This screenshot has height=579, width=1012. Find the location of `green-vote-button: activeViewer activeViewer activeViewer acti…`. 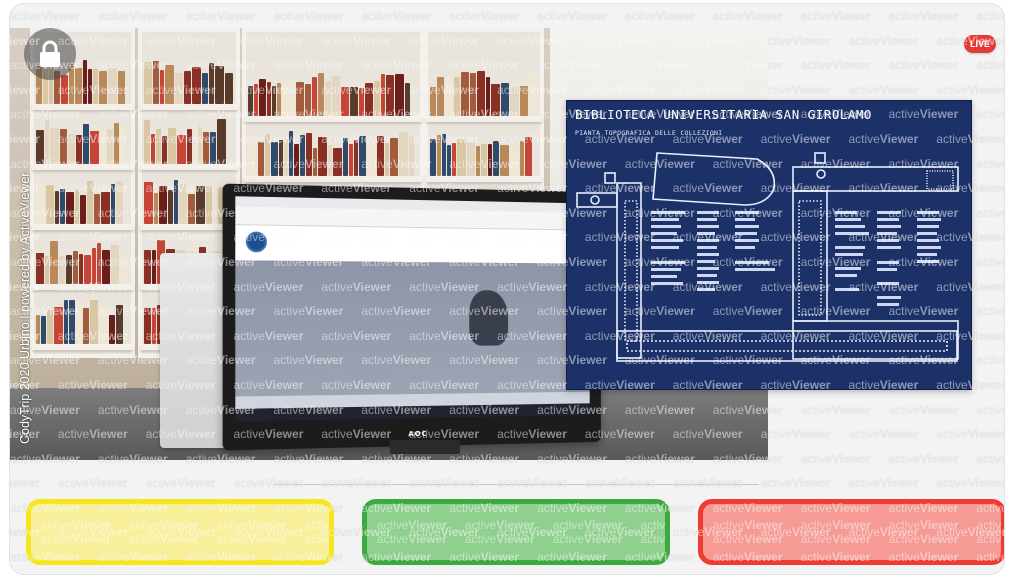

green-vote-button: activeViewer activeViewer activeViewer acti… is located at coordinates (516, 532).